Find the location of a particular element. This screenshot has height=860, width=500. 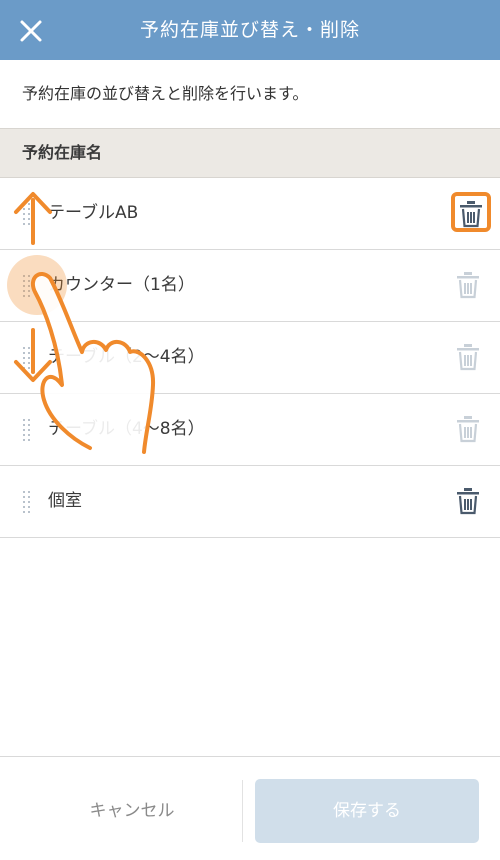

page-title: 予約在庫並び替え・削除 is located at coordinates (249, 30).